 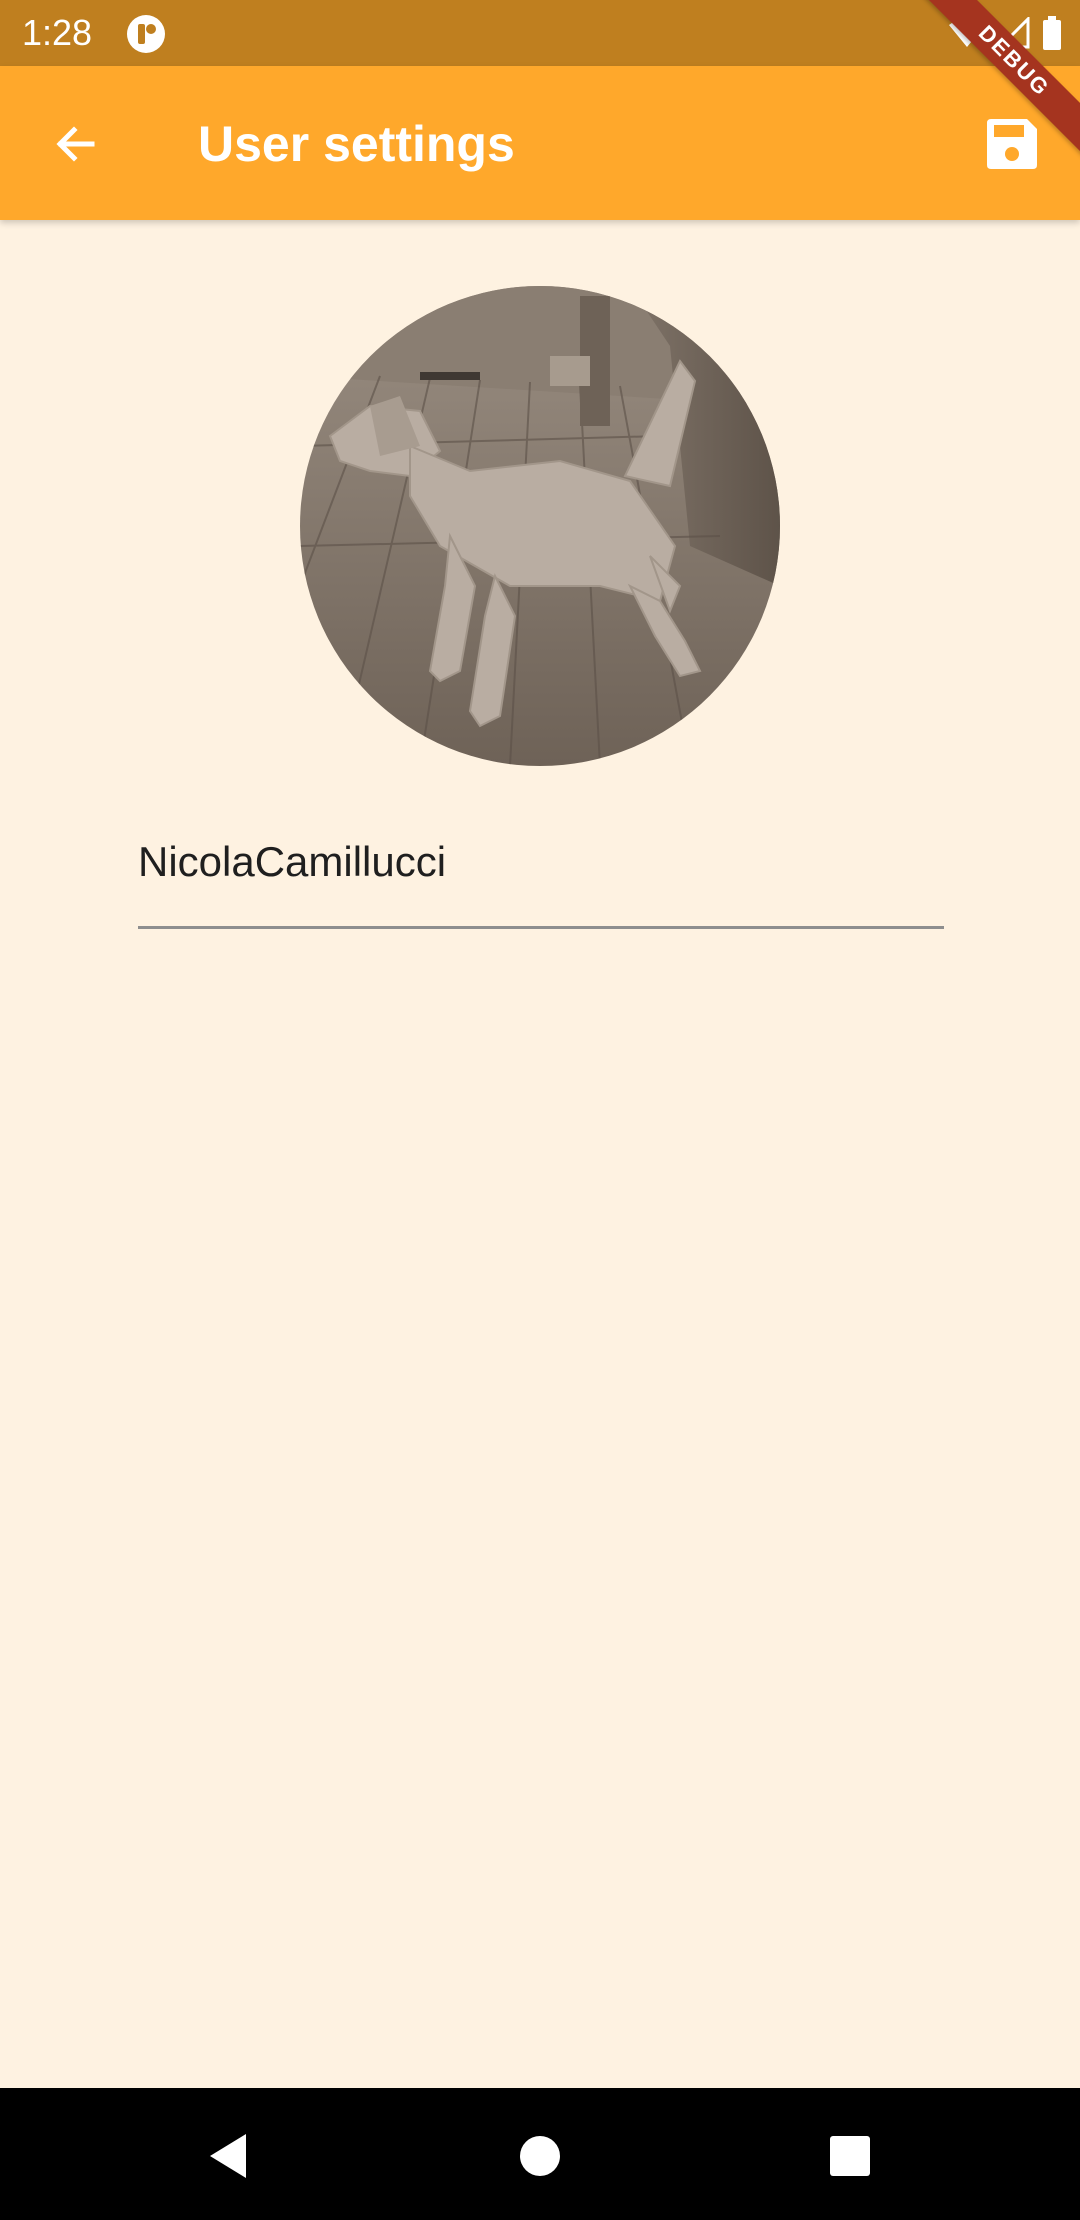 I want to click on triangle-back-icon, so click(x=228, y=2158).